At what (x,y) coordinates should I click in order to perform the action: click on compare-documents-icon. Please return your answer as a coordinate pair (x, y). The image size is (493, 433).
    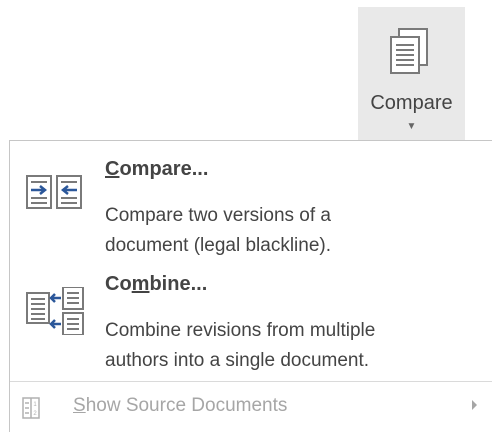
    Looking at the image, I should click on (409, 51).